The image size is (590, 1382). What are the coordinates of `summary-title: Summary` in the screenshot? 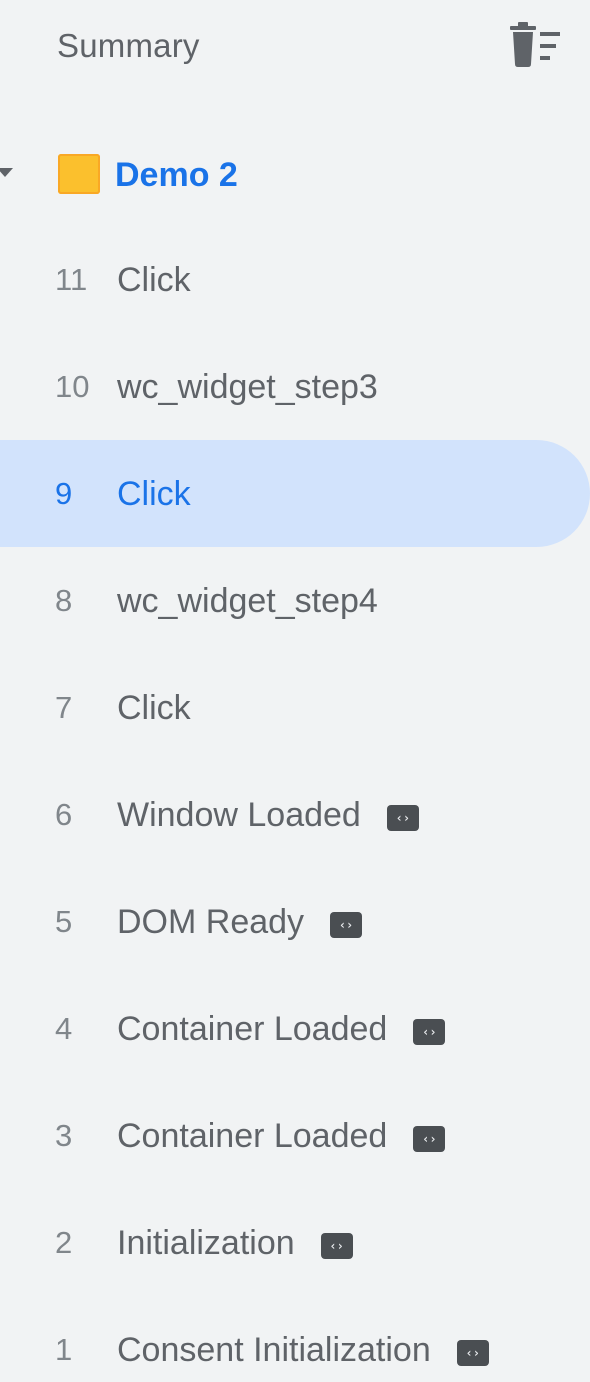 It's located at (128, 46).